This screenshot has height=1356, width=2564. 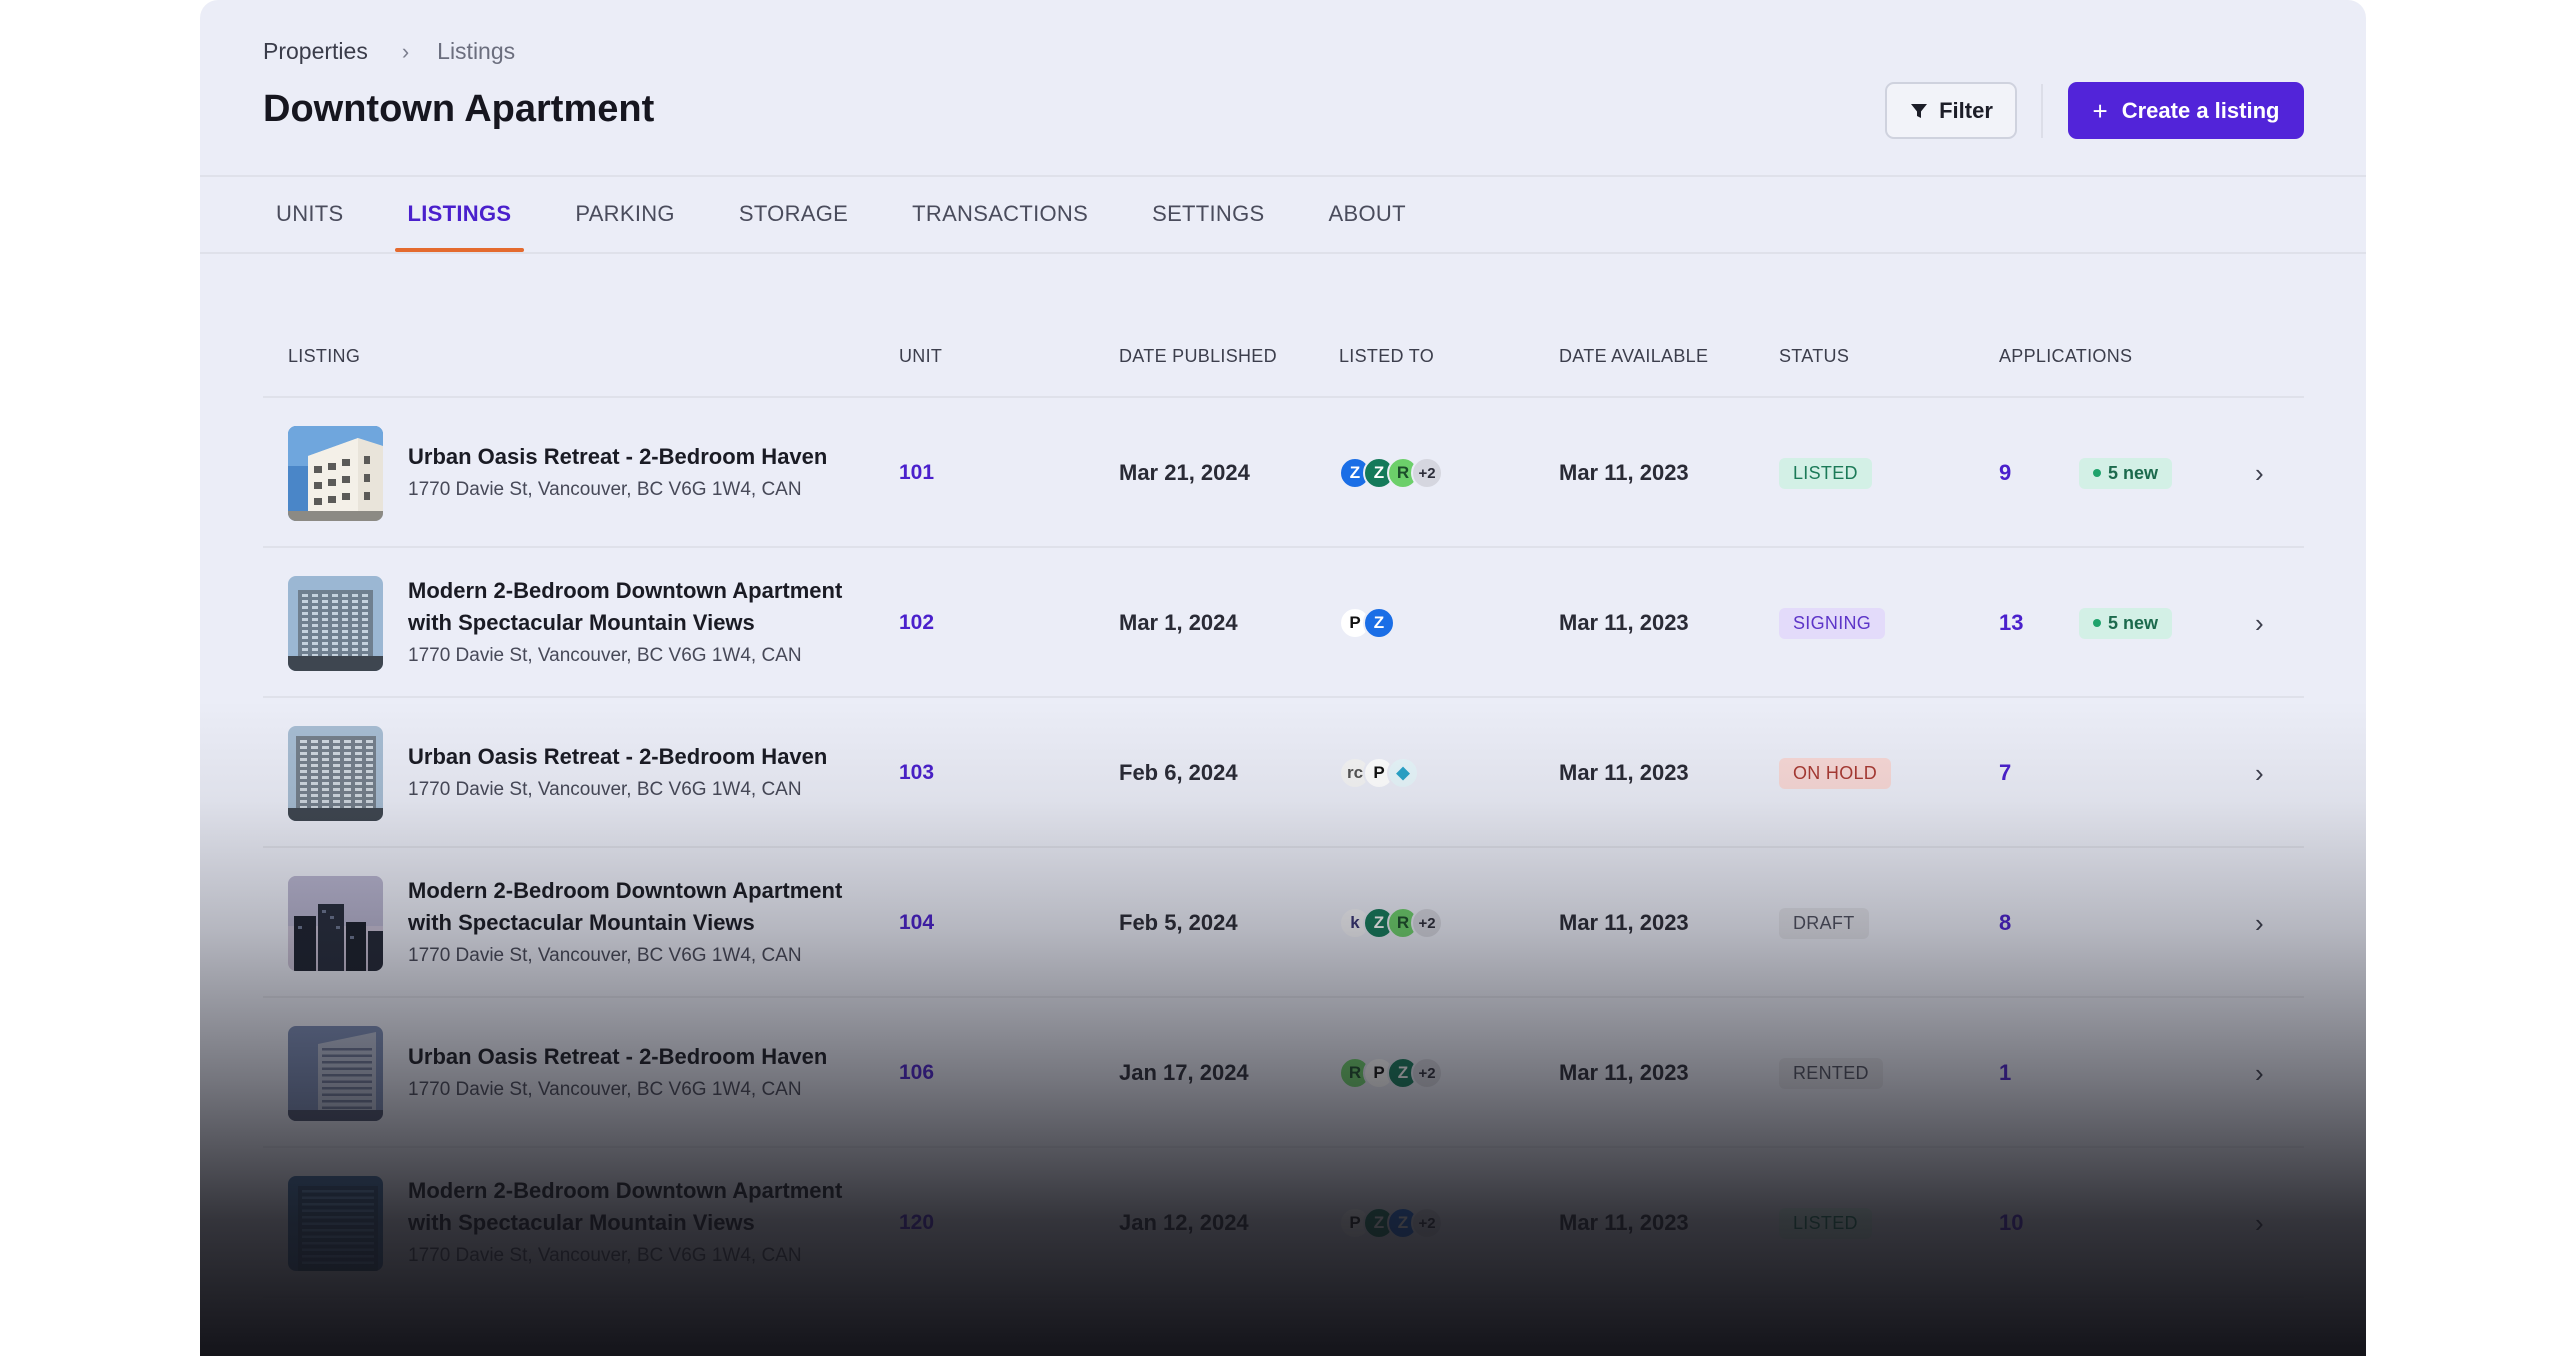 I want to click on tab-units: UNITS, so click(x=310, y=214).